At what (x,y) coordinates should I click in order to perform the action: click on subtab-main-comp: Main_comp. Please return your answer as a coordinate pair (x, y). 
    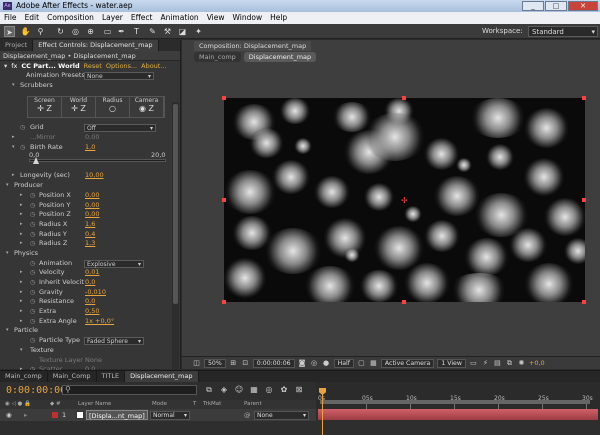
    Looking at the image, I should click on (217, 57).